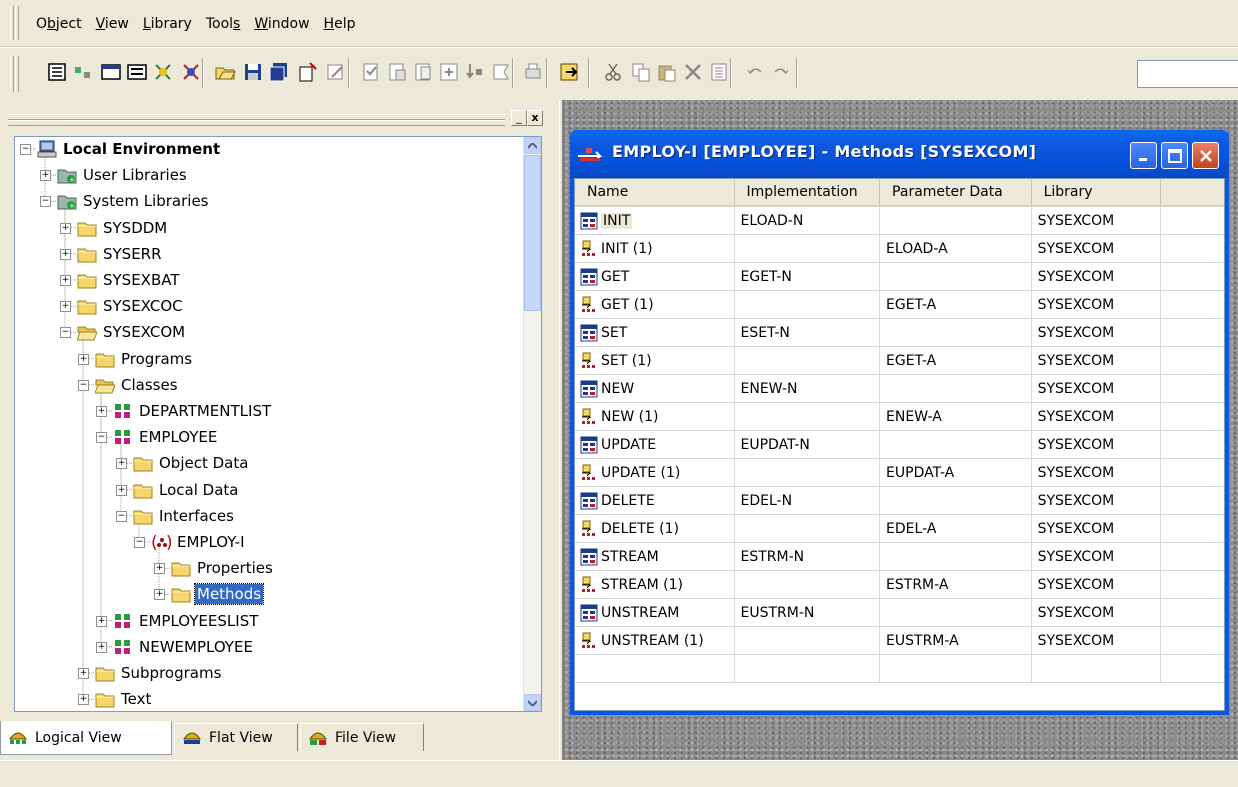 The width and height of the screenshot is (1238, 787). I want to click on column-header-library: Library, so click(1097, 192).